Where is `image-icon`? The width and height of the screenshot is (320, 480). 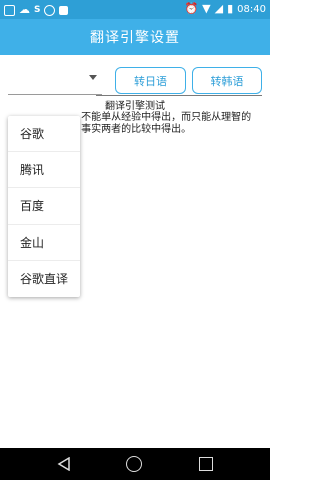
image-icon is located at coordinates (9, 10).